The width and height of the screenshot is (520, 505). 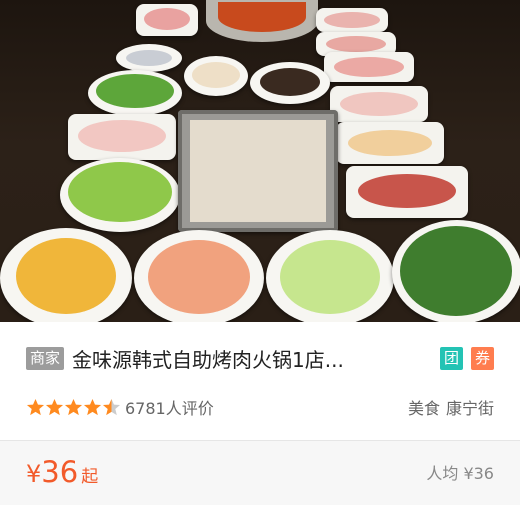 I want to click on star-rating, so click(x=73, y=407).